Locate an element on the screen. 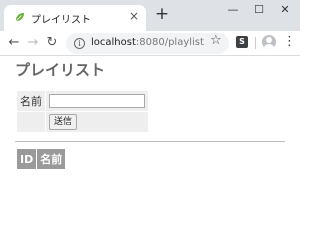  column-header-id: ID is located at coordinates (27, 159).